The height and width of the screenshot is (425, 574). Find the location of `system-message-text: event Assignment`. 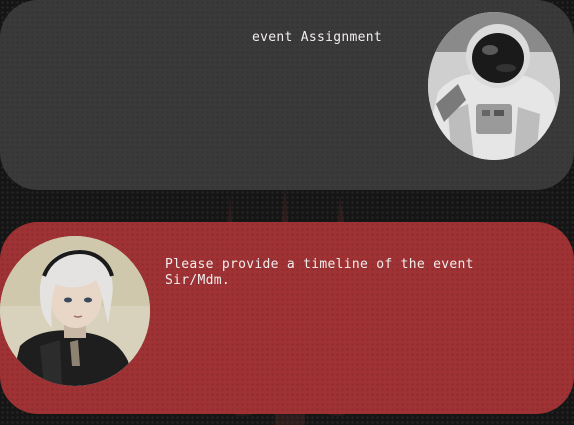

system-message-text: event Assignment is located at coordinates (317, 37).